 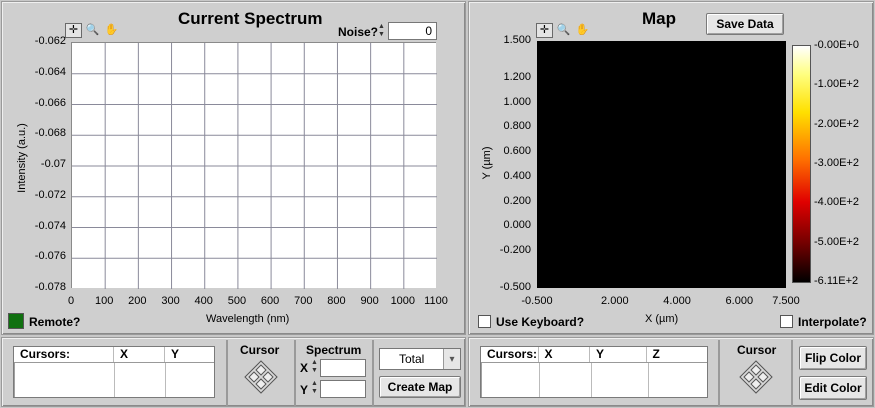 What do you see at coordinates (786, 301) in the screenshot?
I see `map-x-tick-label: 7.500` at bounding box center [786, 301].